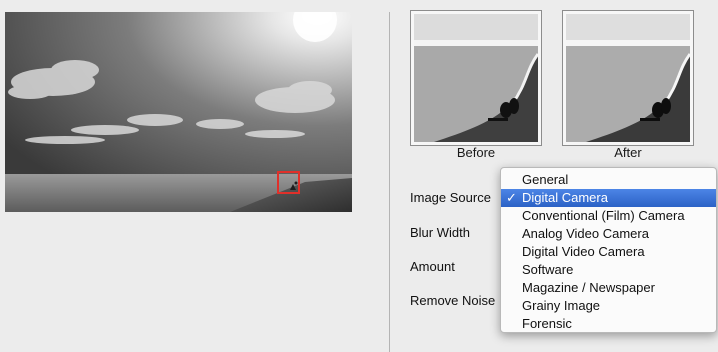  I want to click on image-source-label: Image Source, so click(450, 197).